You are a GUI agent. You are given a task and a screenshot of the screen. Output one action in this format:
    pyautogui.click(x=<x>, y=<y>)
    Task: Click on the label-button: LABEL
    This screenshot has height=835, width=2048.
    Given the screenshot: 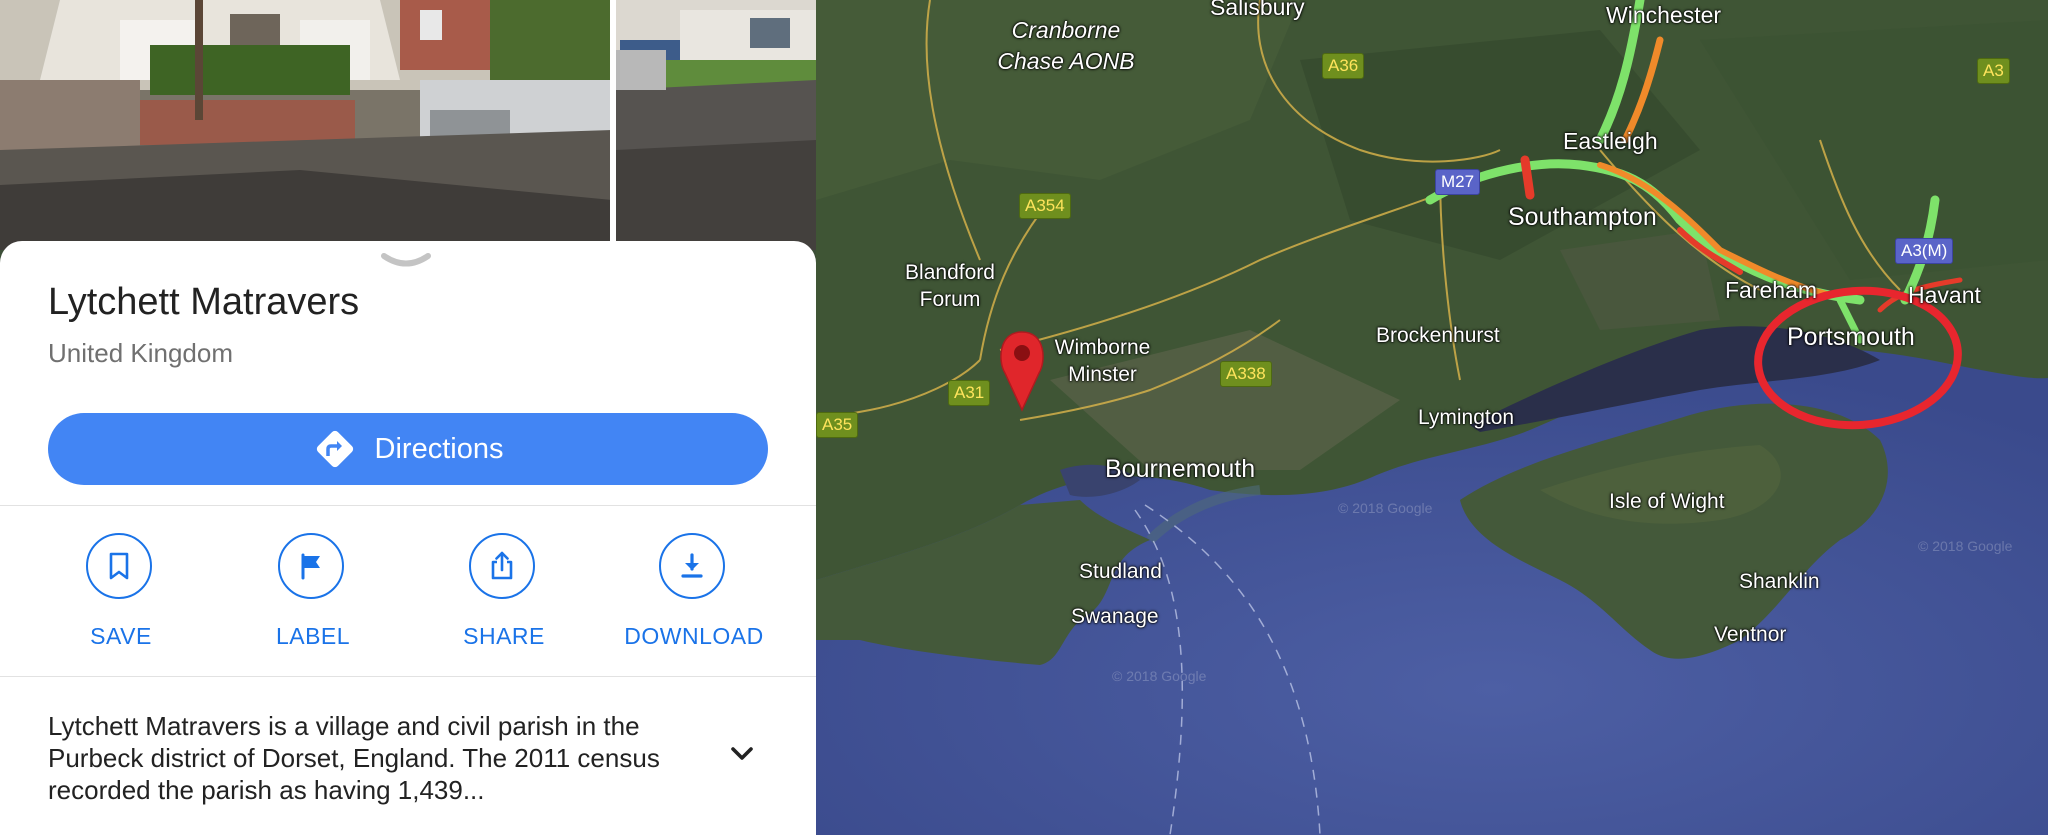 What is the action you would take?
    pyautogui.click(x=313, y=598)
    